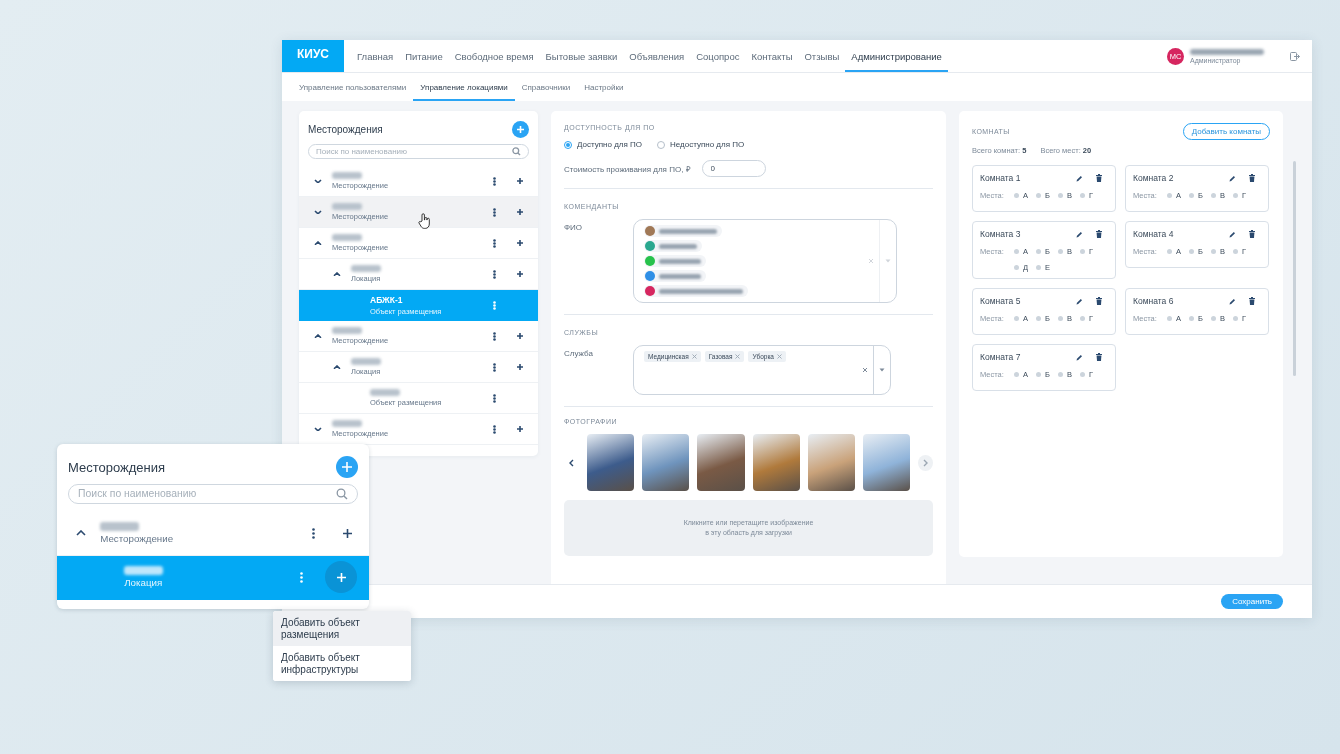  Describe the element at coordinates (353, 87) in the screenshot. I see `sub-tab: Управление пользователями` at that location.